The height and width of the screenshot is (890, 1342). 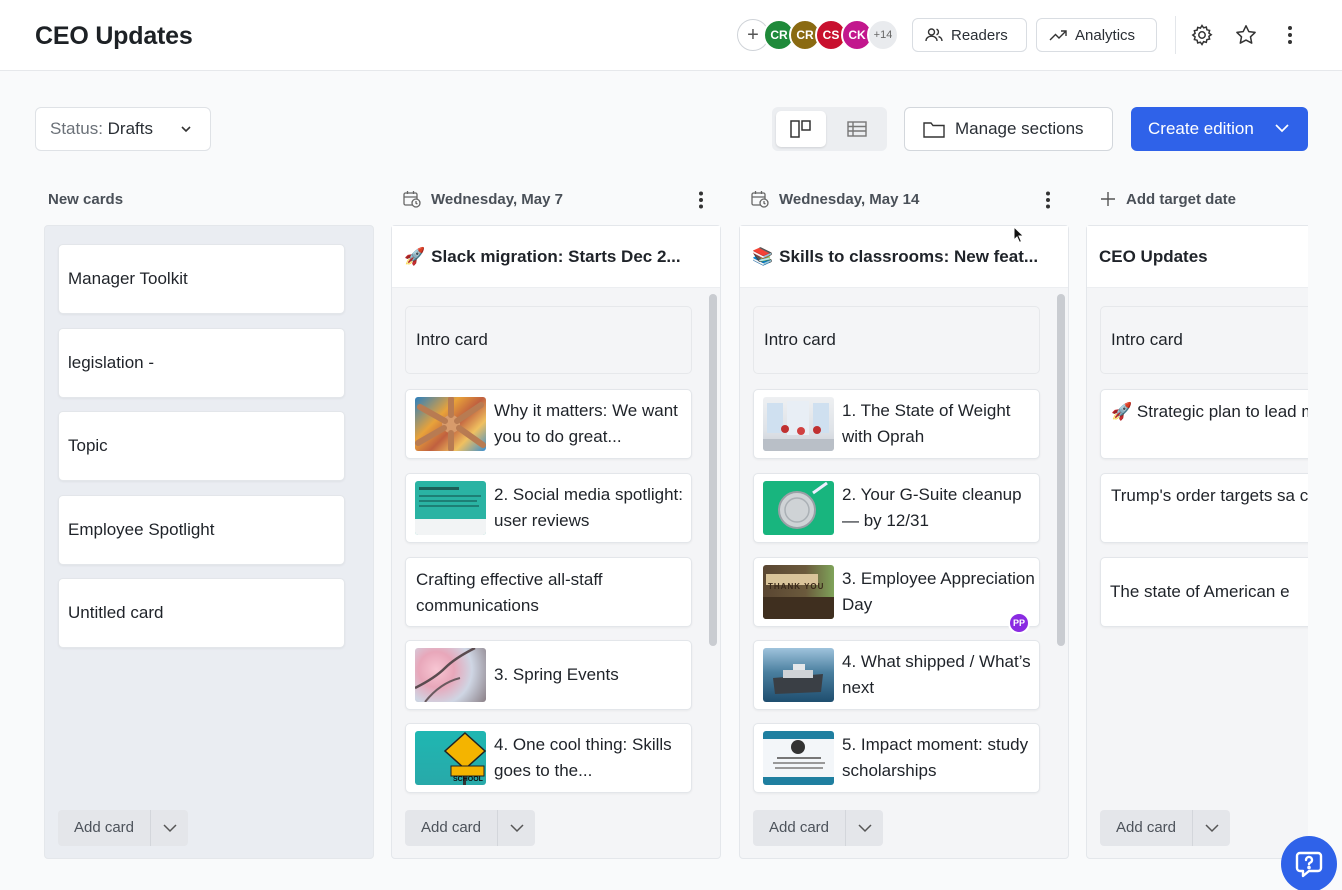 What do you see at coordinates (763, 256) in the screenshot?
I see `books-icon: 📚` at bounding box center [763, 256].